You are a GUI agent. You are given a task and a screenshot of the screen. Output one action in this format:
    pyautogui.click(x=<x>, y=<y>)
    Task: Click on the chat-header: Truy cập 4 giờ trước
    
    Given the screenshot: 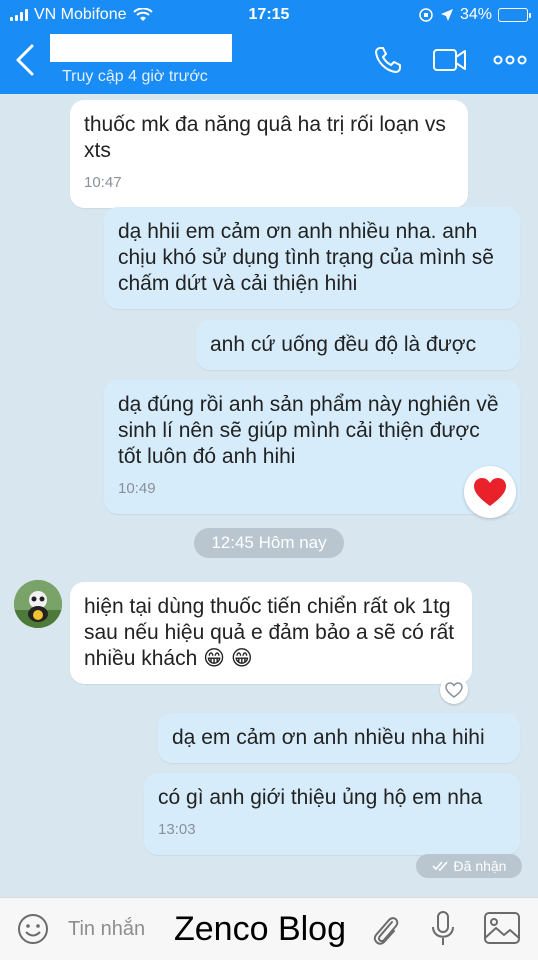 What is the action you would take?
    pyautogui.click(x=269, y=62)
    